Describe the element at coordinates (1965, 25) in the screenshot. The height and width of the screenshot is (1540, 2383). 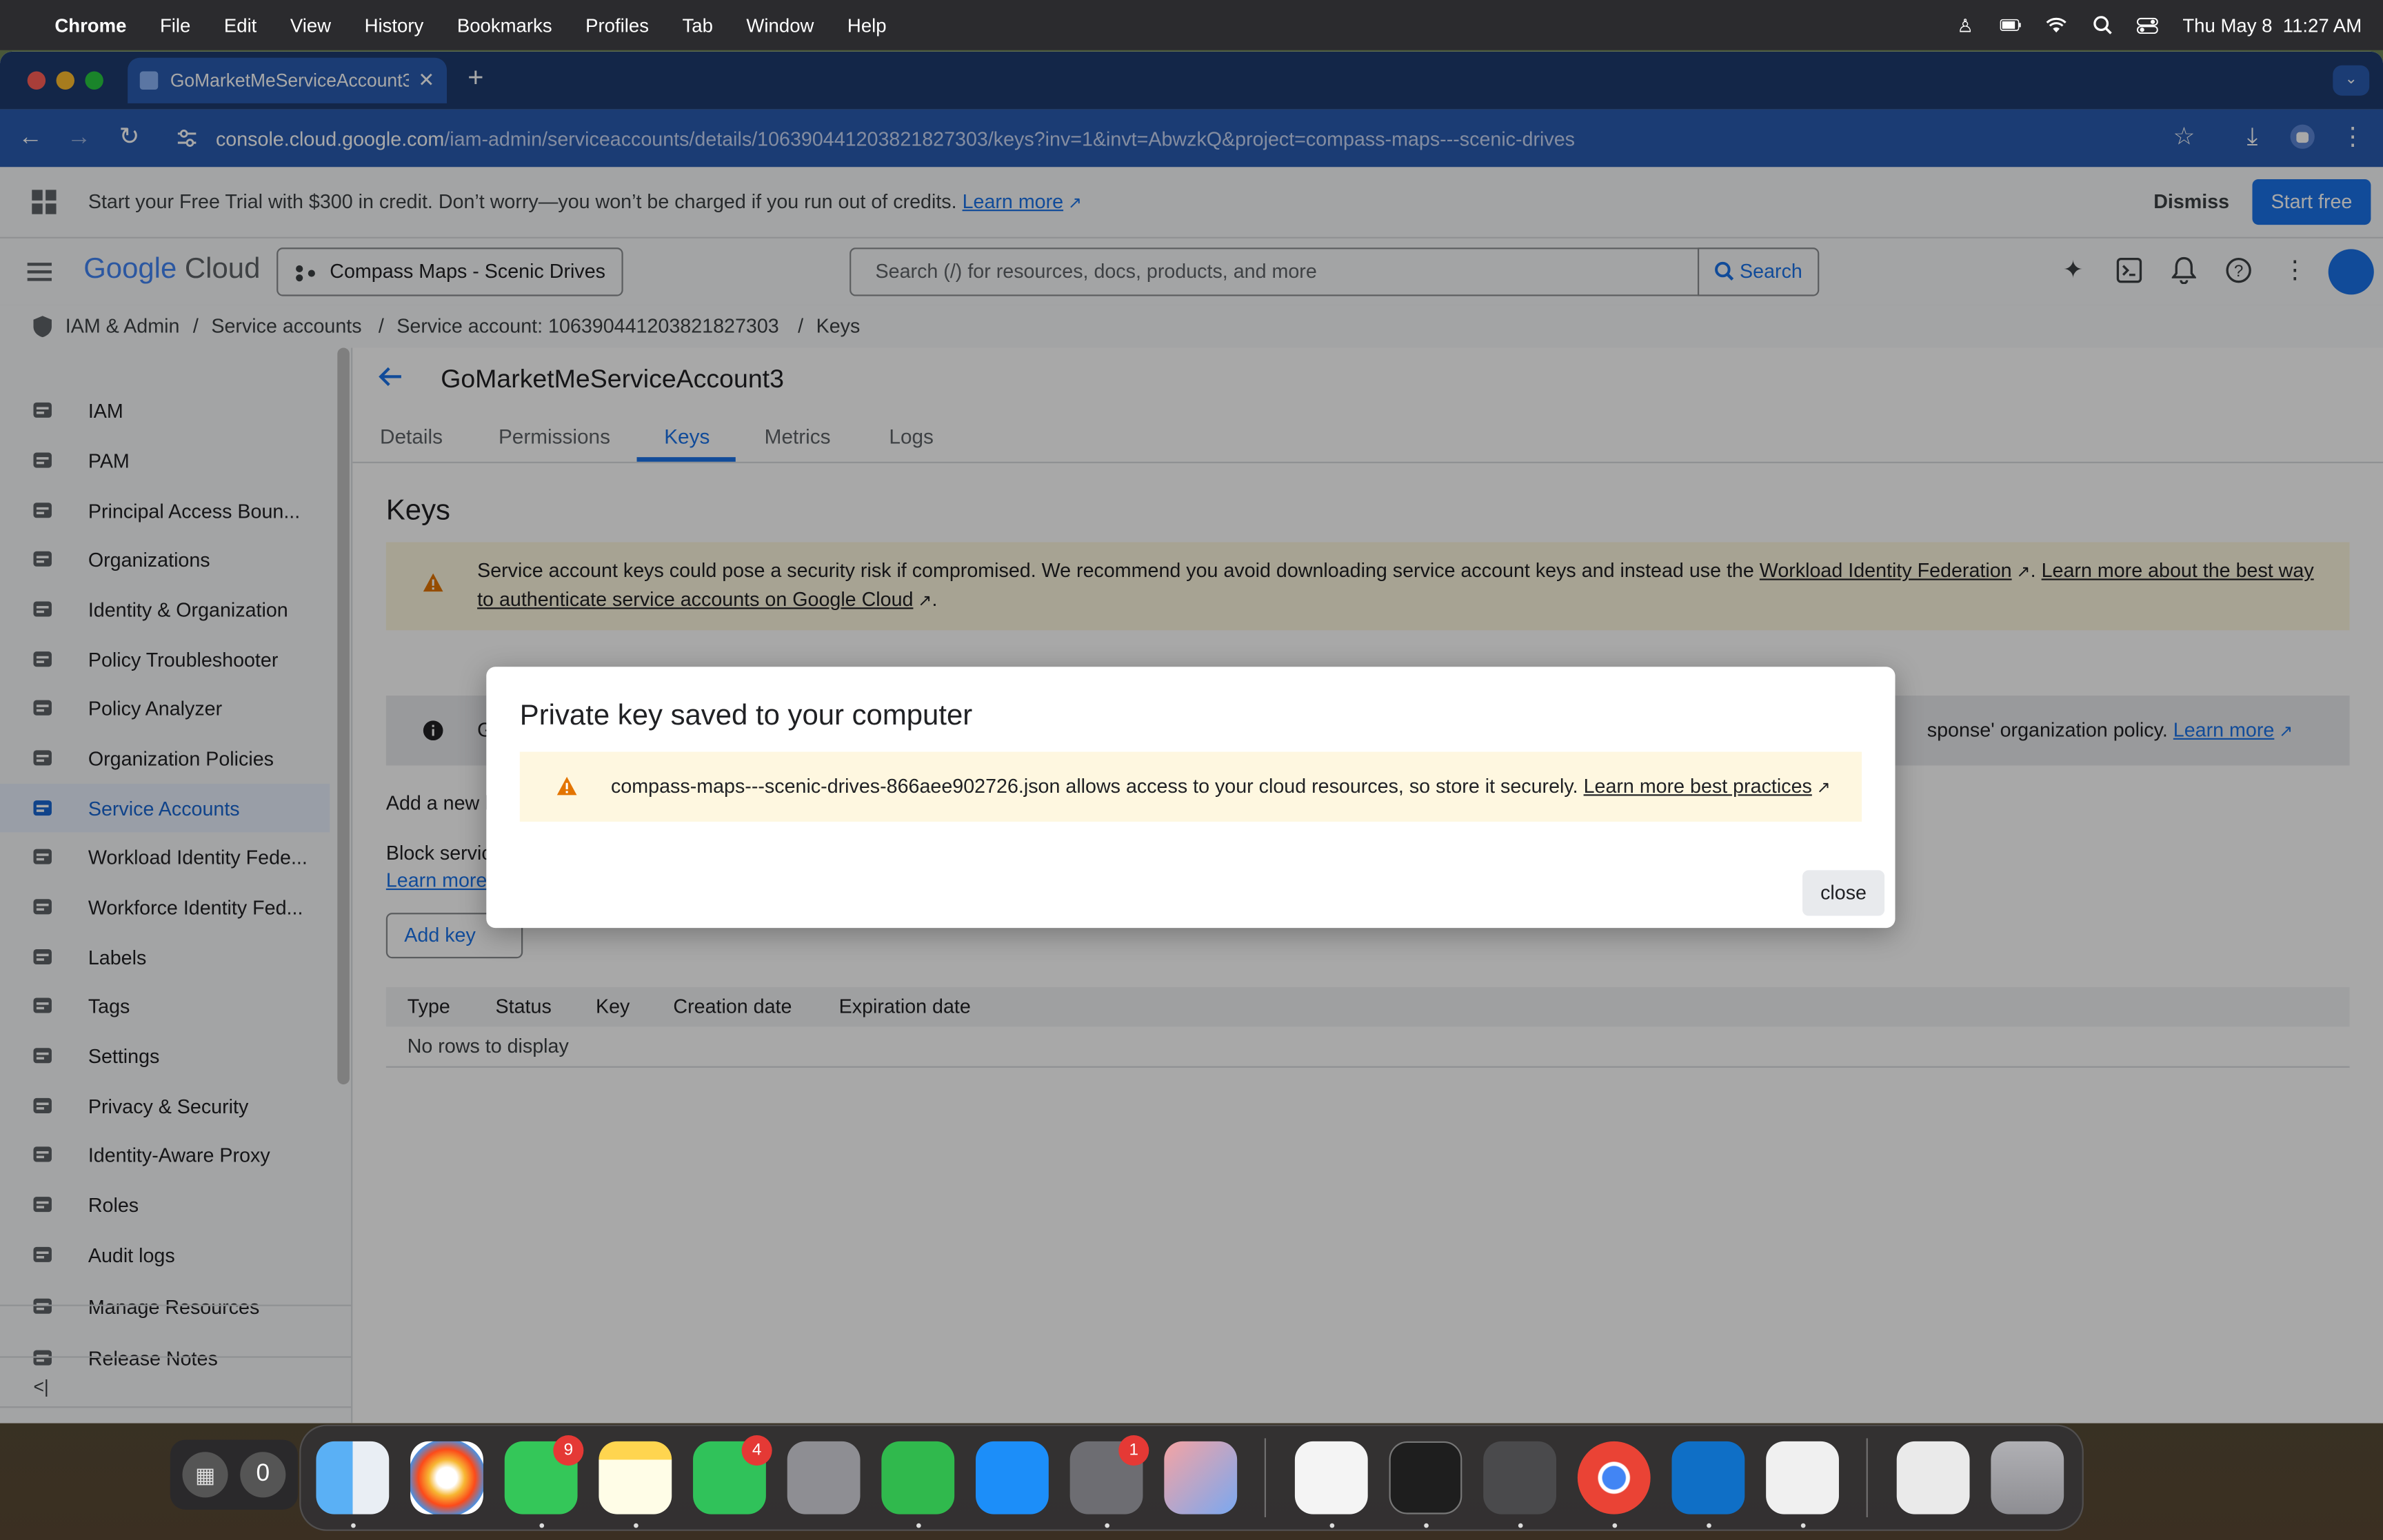
I see `figure-icon: ♙` at that location.